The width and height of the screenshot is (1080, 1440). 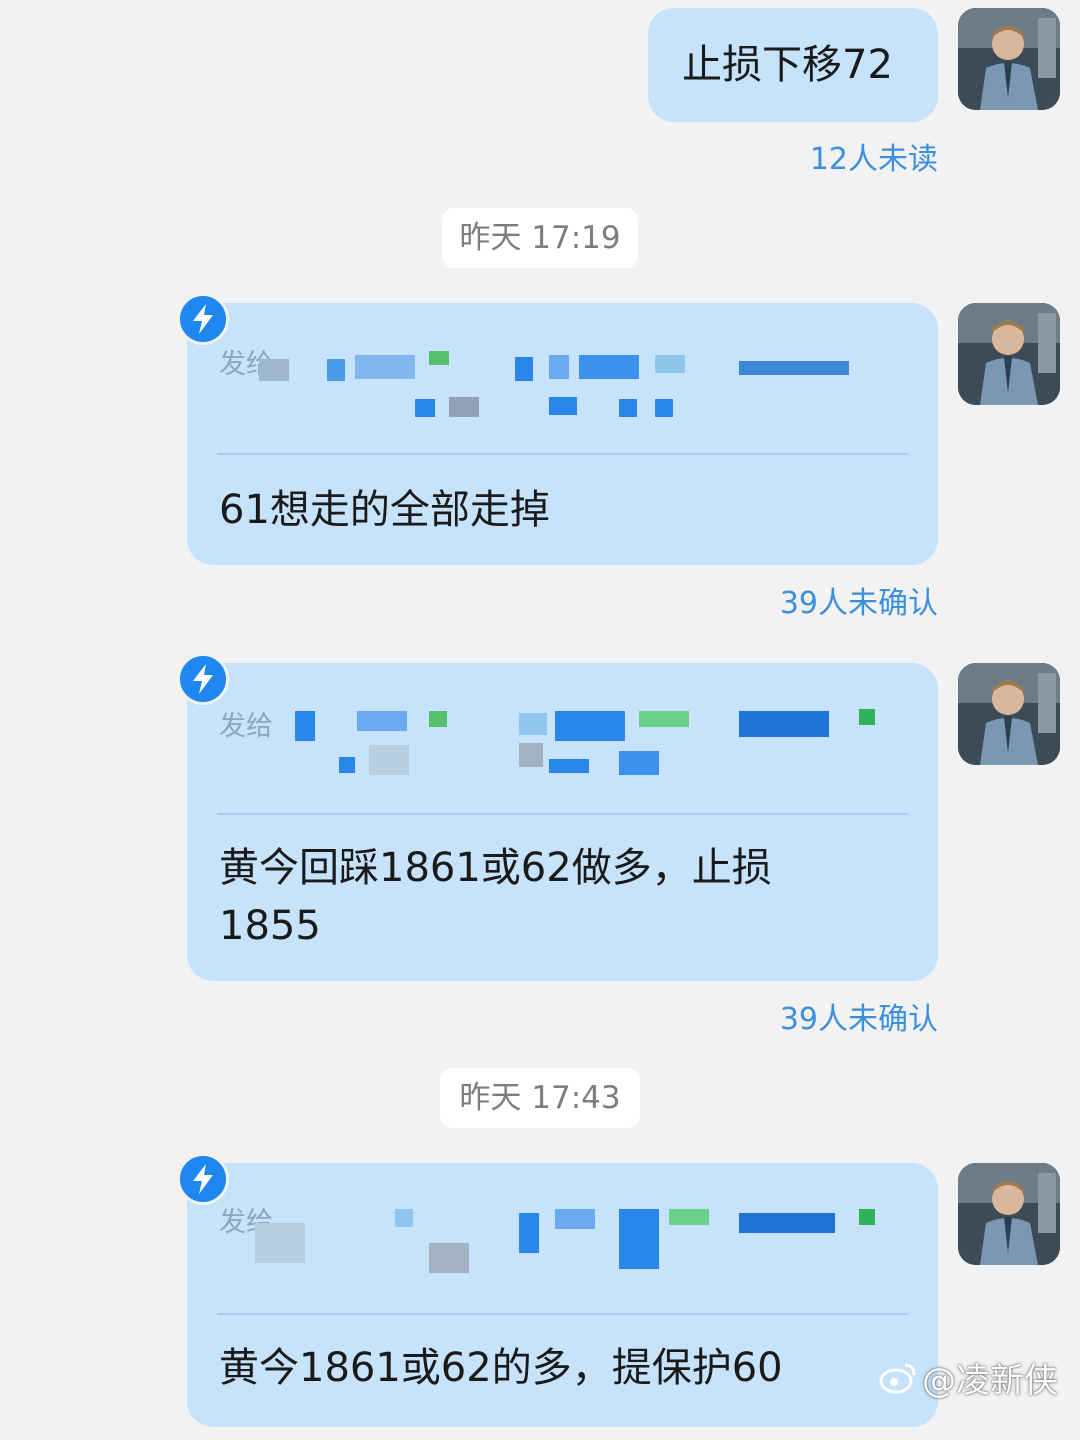 I want to click on message-text: 61想走的全部走掉, so click(x=384, y=510).